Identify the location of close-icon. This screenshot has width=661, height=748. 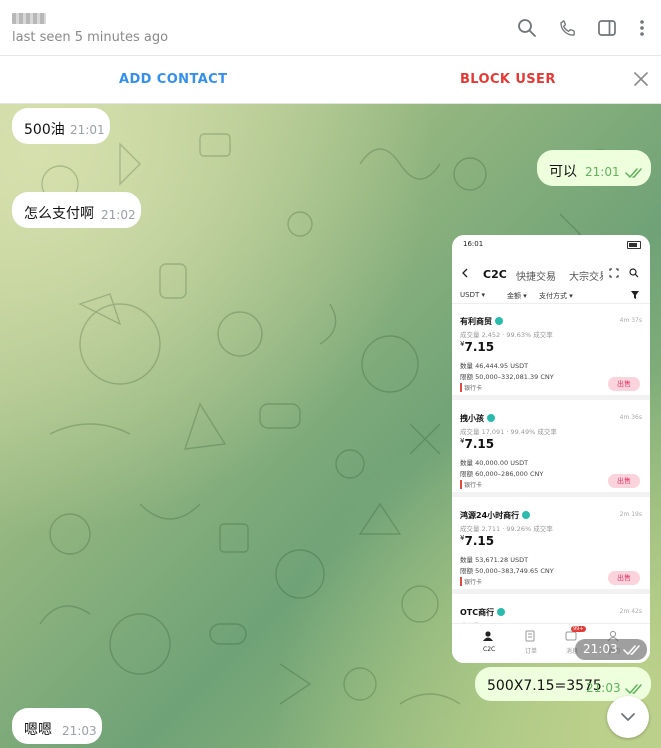
(641, 79).